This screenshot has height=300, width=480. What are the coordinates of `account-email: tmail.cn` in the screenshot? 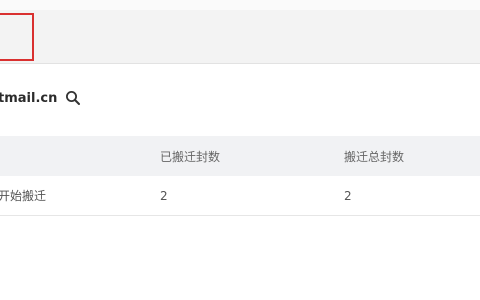 It's located at (29, 98).